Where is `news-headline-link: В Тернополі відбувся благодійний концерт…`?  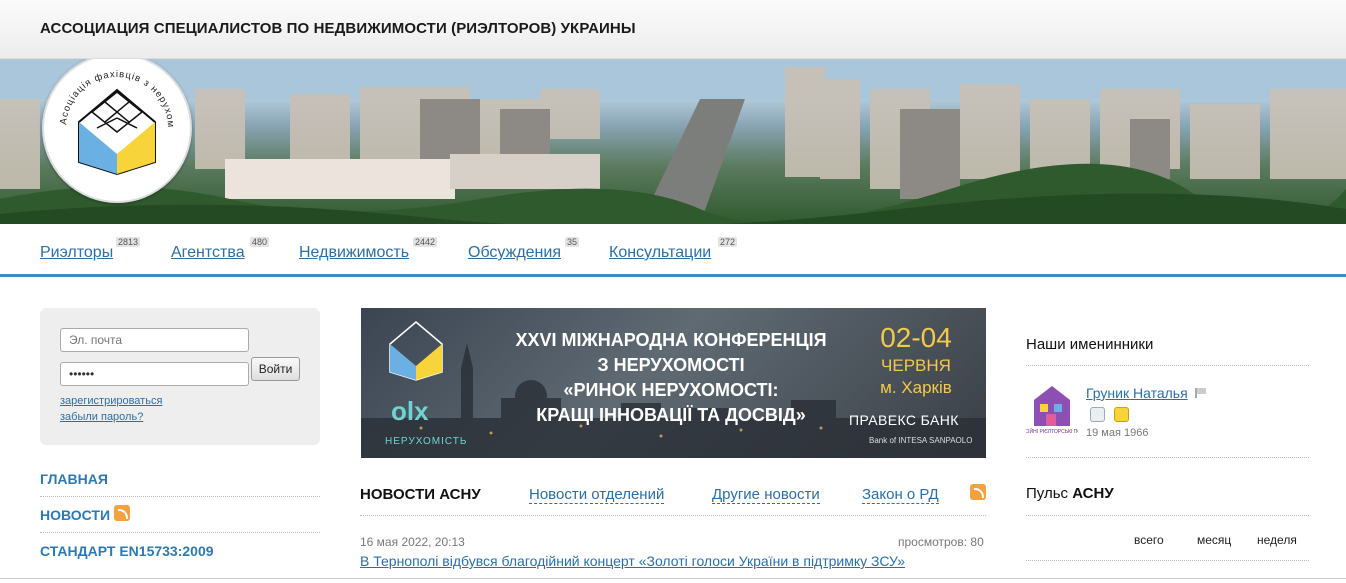 news-headline-link: В Тернополі відбувся благодійний концерт… is located at coordinates (632, 561).